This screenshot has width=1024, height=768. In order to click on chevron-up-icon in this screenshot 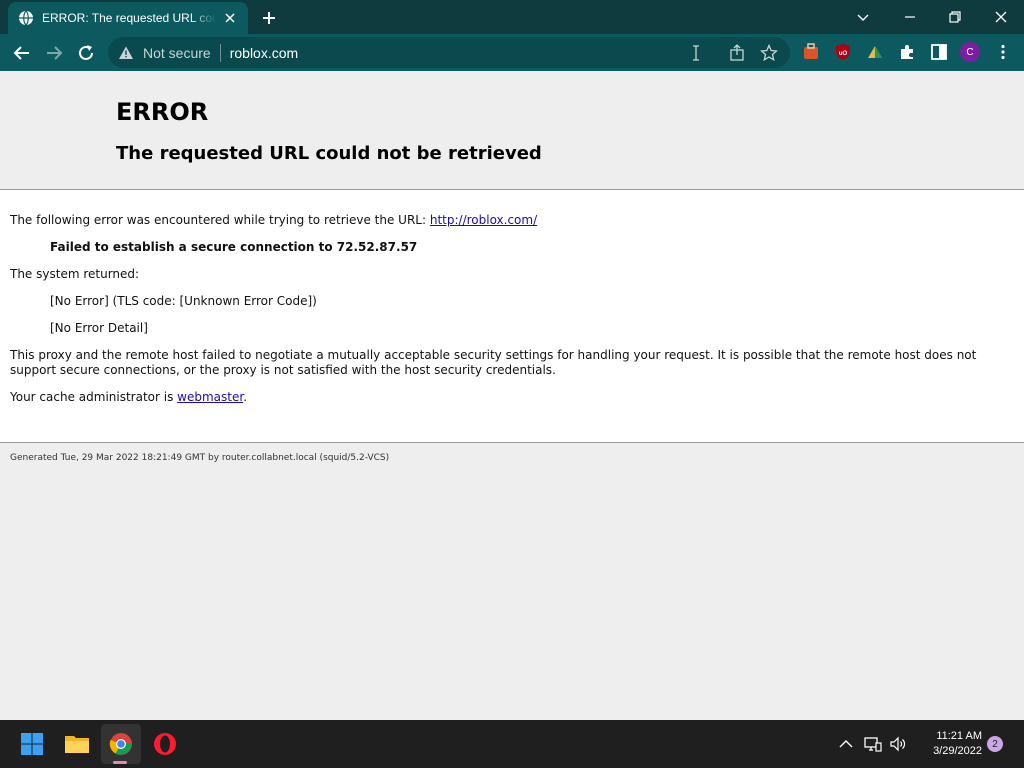, I will do `click(846, 744)`.